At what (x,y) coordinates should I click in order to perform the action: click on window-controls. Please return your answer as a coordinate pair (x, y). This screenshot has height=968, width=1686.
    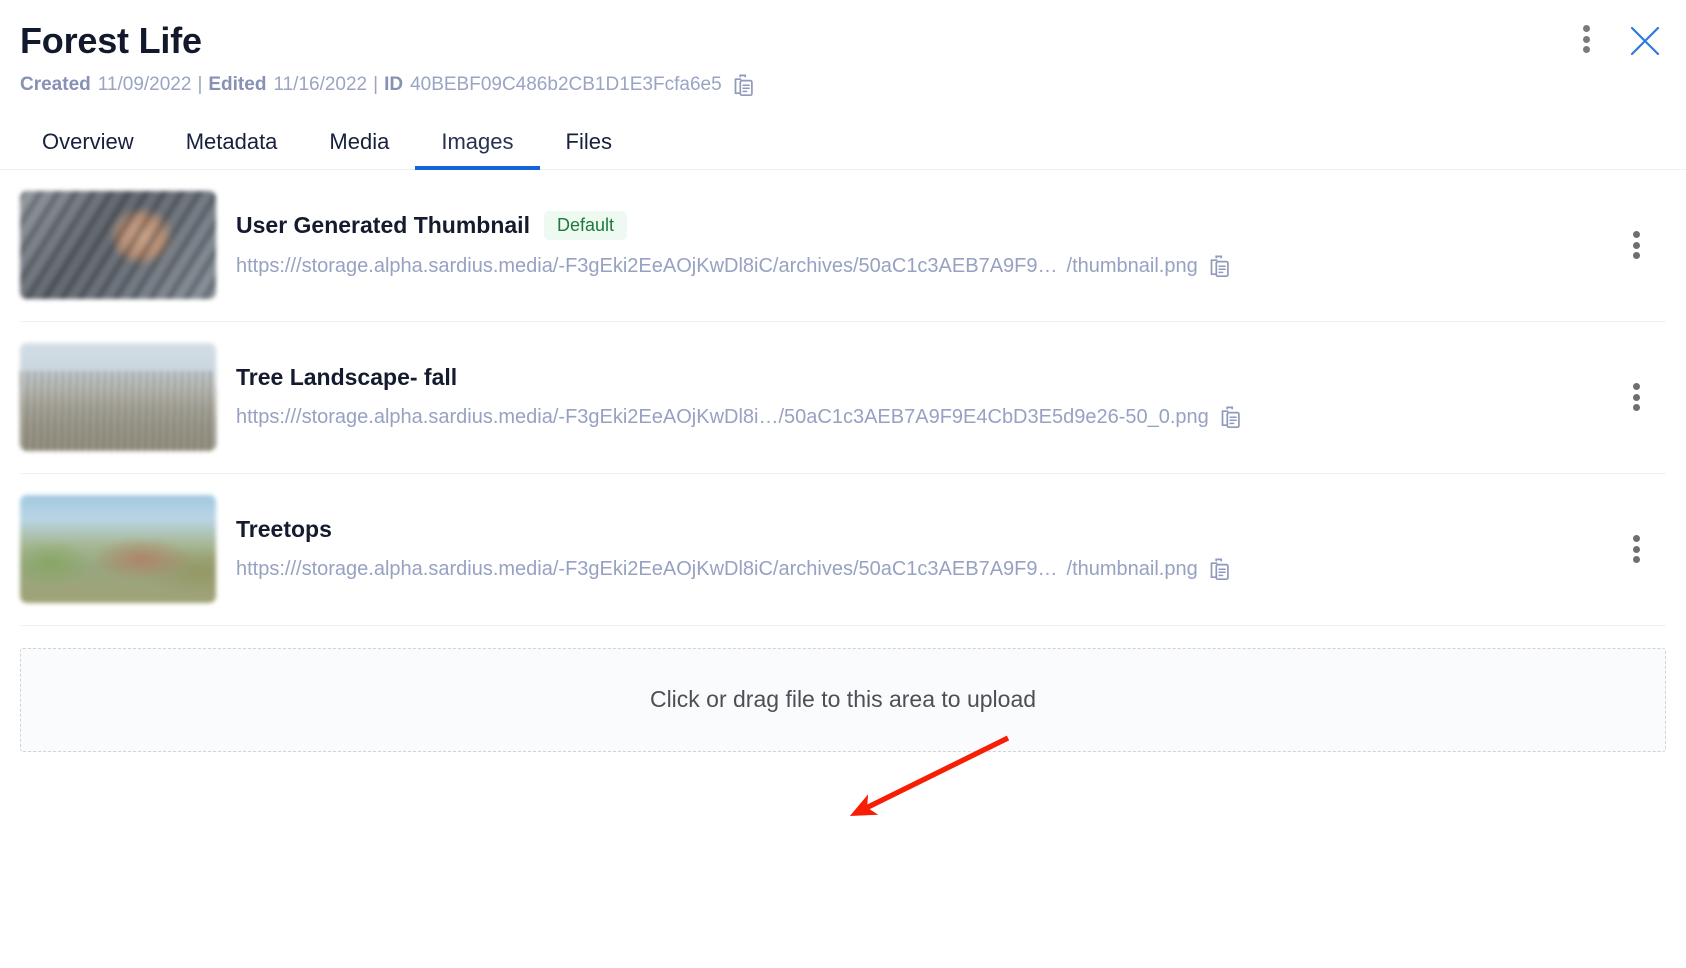
    Looking at the image, I should click on (1619, 41).